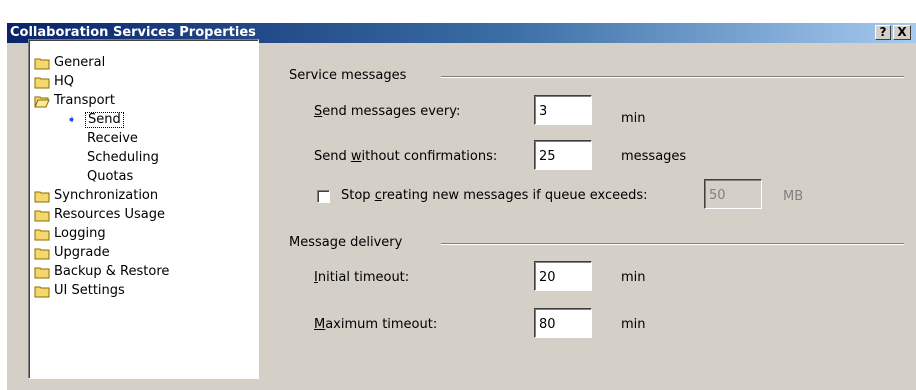  I want to click on initial-timeout-unit: min, so click(633, 277).